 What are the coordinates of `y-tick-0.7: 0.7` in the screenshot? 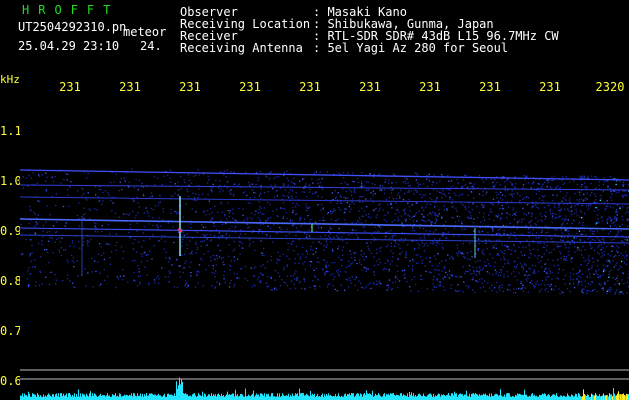 It's located at (11, 331).